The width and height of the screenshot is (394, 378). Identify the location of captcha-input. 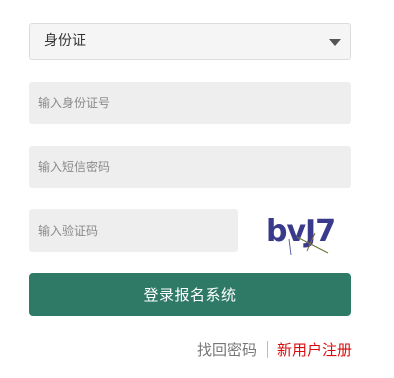
(133, 230).